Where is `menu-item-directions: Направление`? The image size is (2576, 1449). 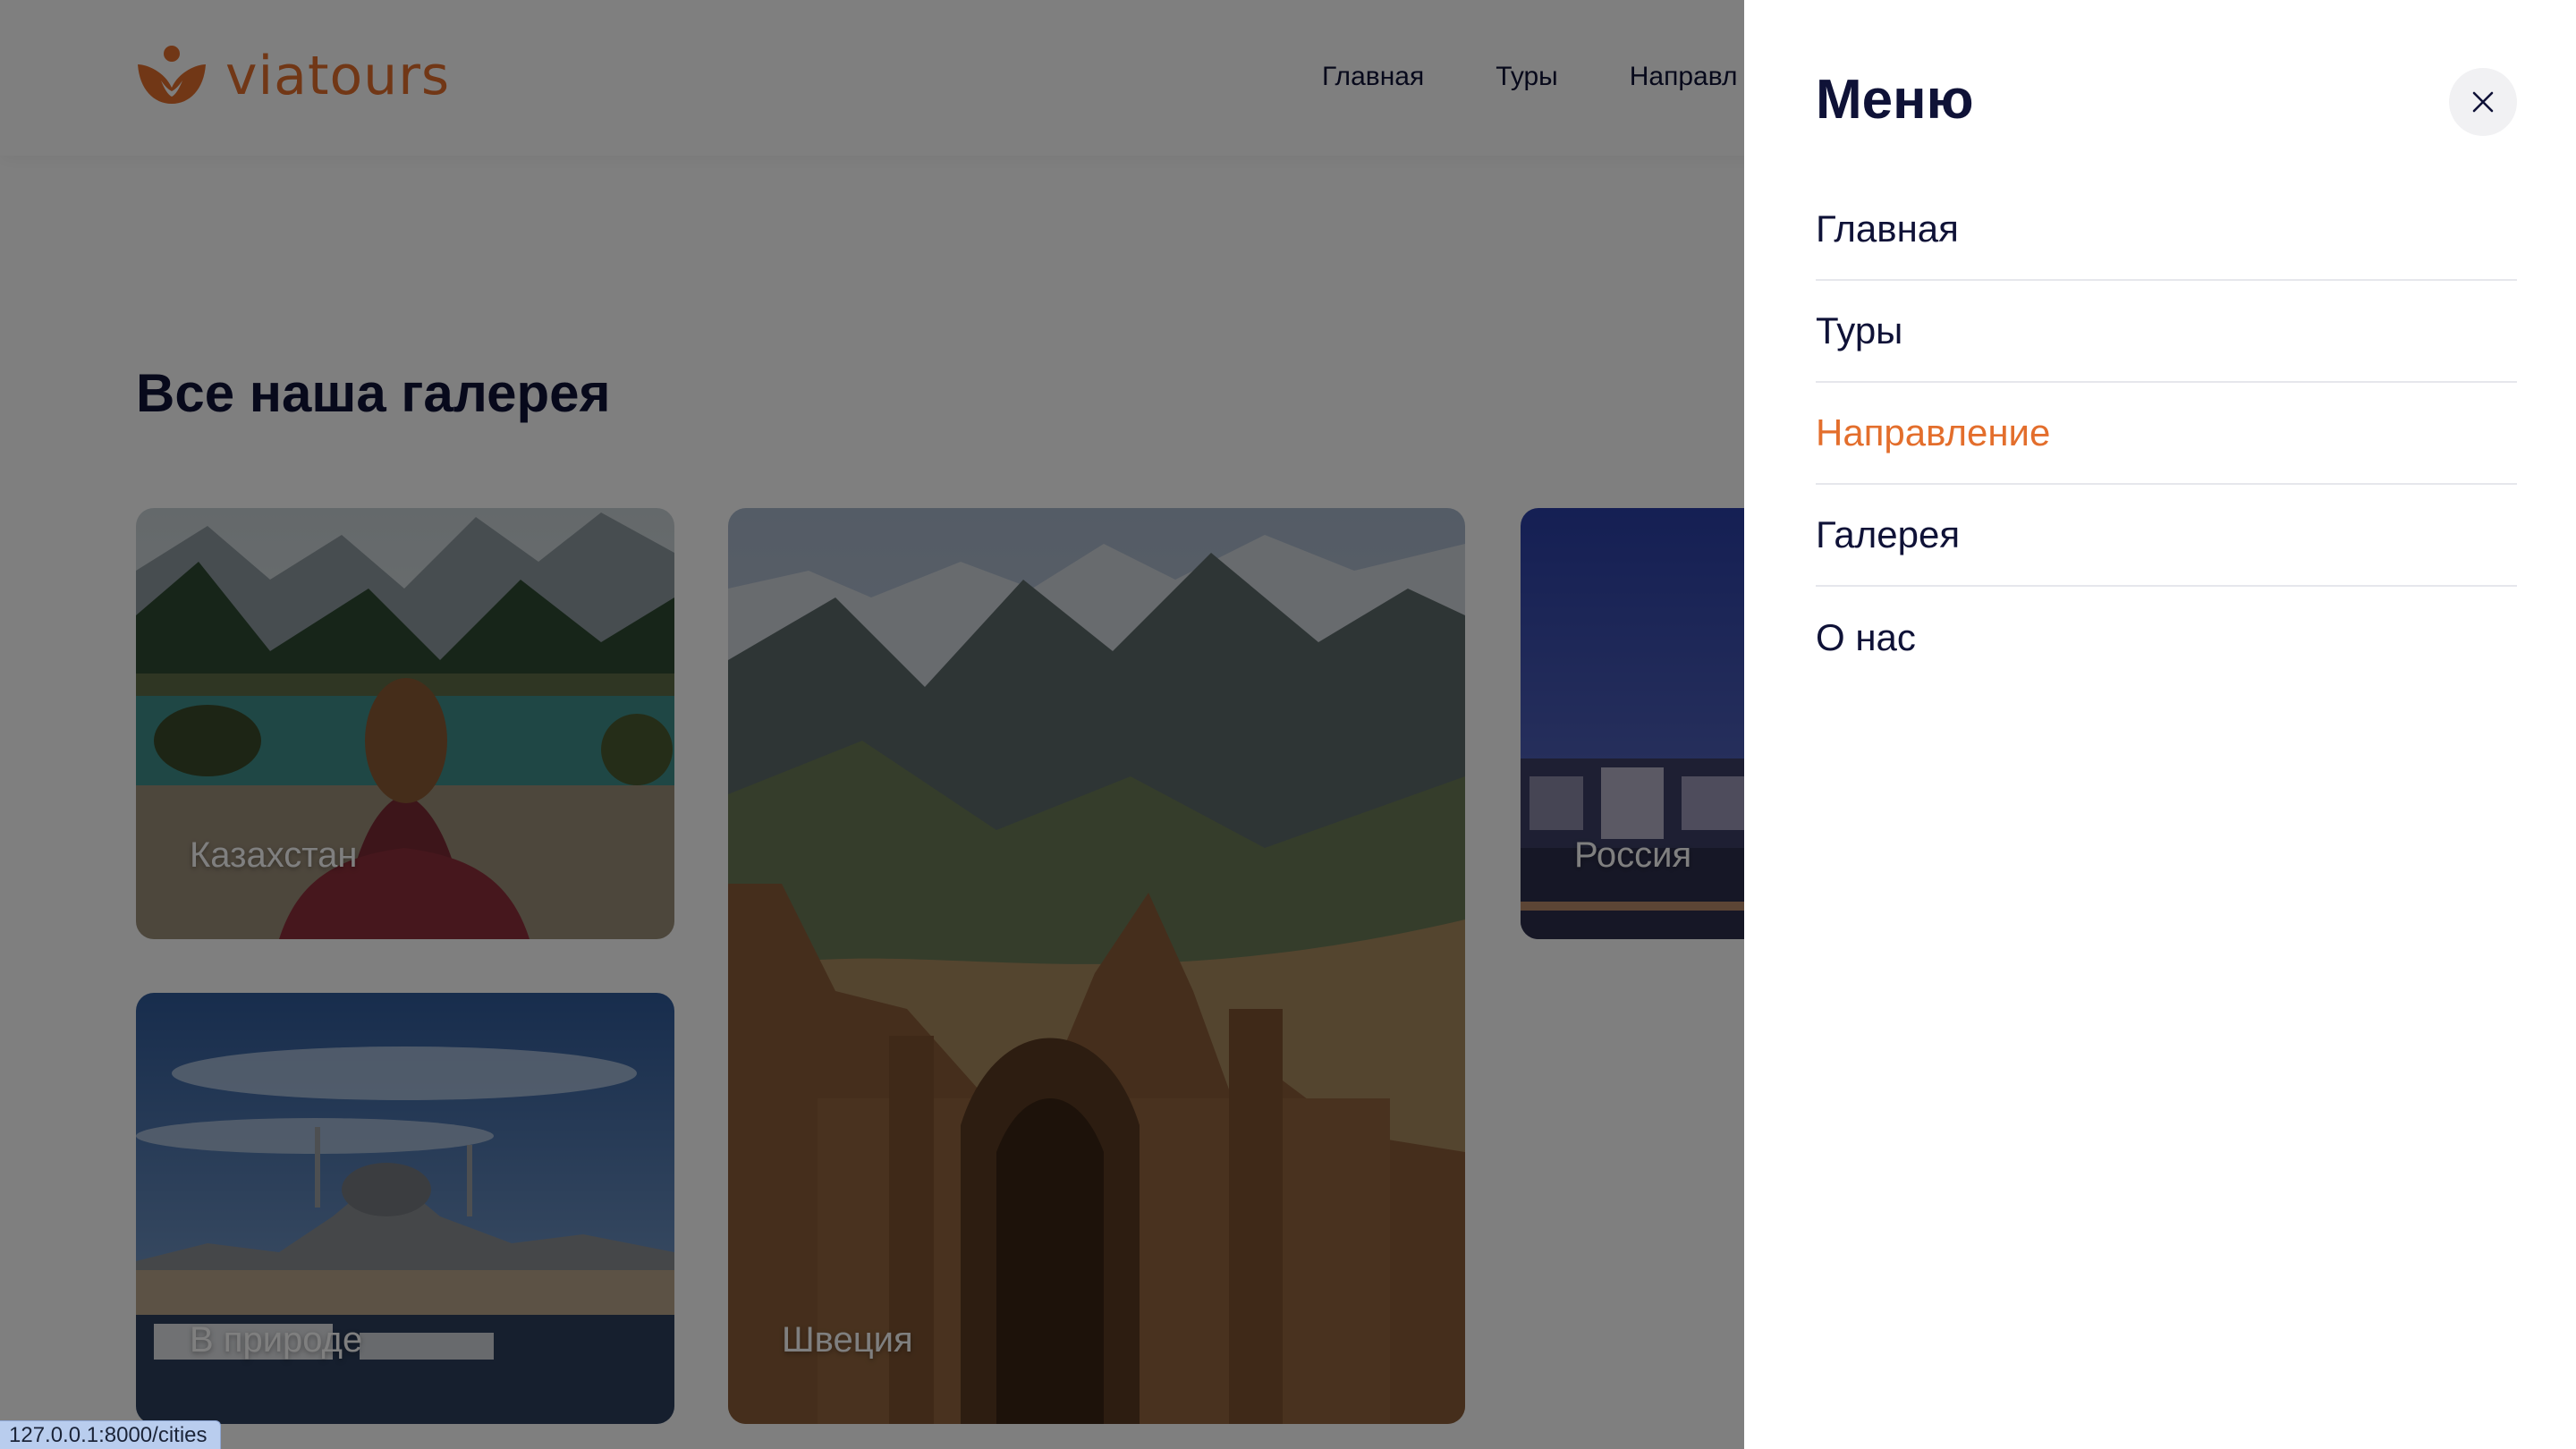 menu-item-directions: Направление is located at coordinates (2166, 434).